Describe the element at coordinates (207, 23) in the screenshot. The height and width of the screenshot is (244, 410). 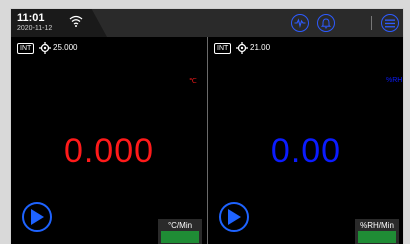
I see `status-bar: 11:01 2020-11-12` at that location.